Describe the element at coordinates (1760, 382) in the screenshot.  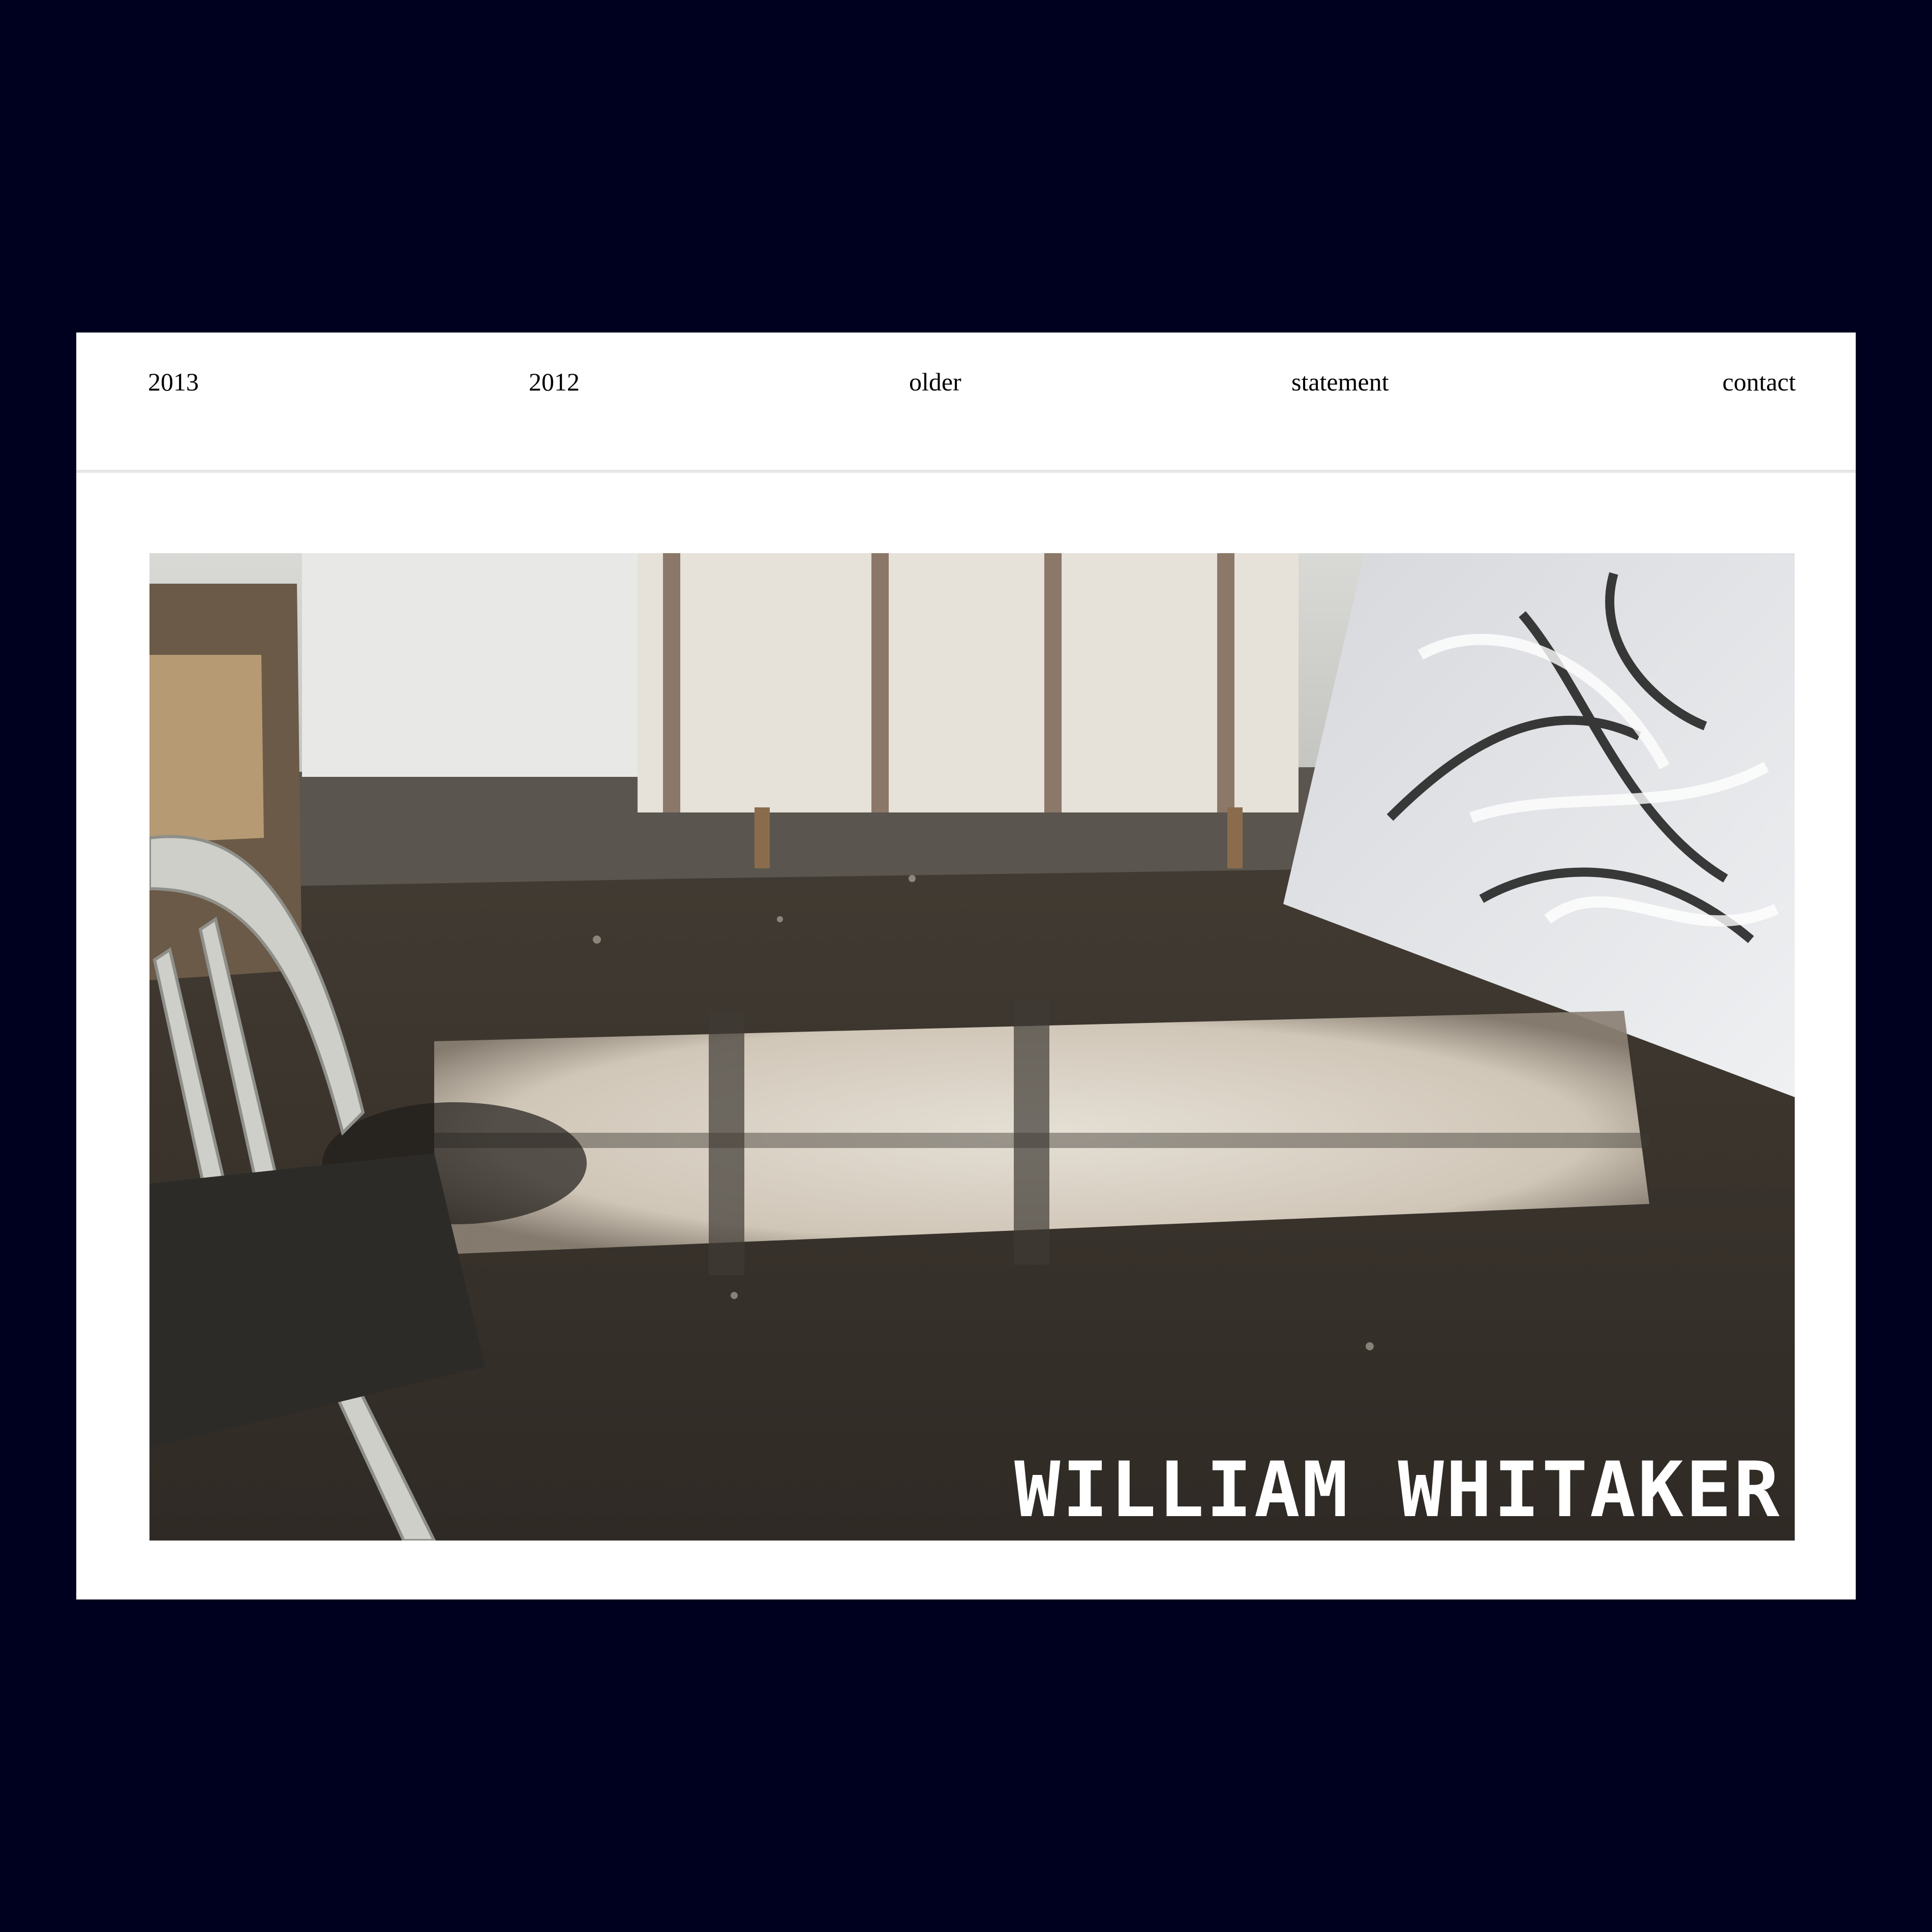
I see `nav-link-contact: contact` at that location.